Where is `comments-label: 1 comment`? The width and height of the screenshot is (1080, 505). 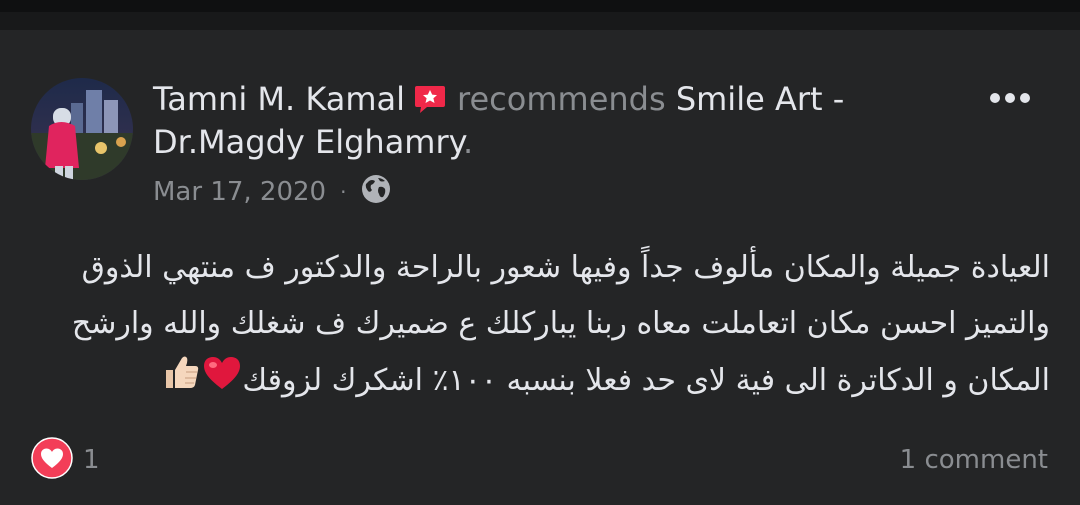
comments-label: 1 comment is located at coordinates (973, 460).